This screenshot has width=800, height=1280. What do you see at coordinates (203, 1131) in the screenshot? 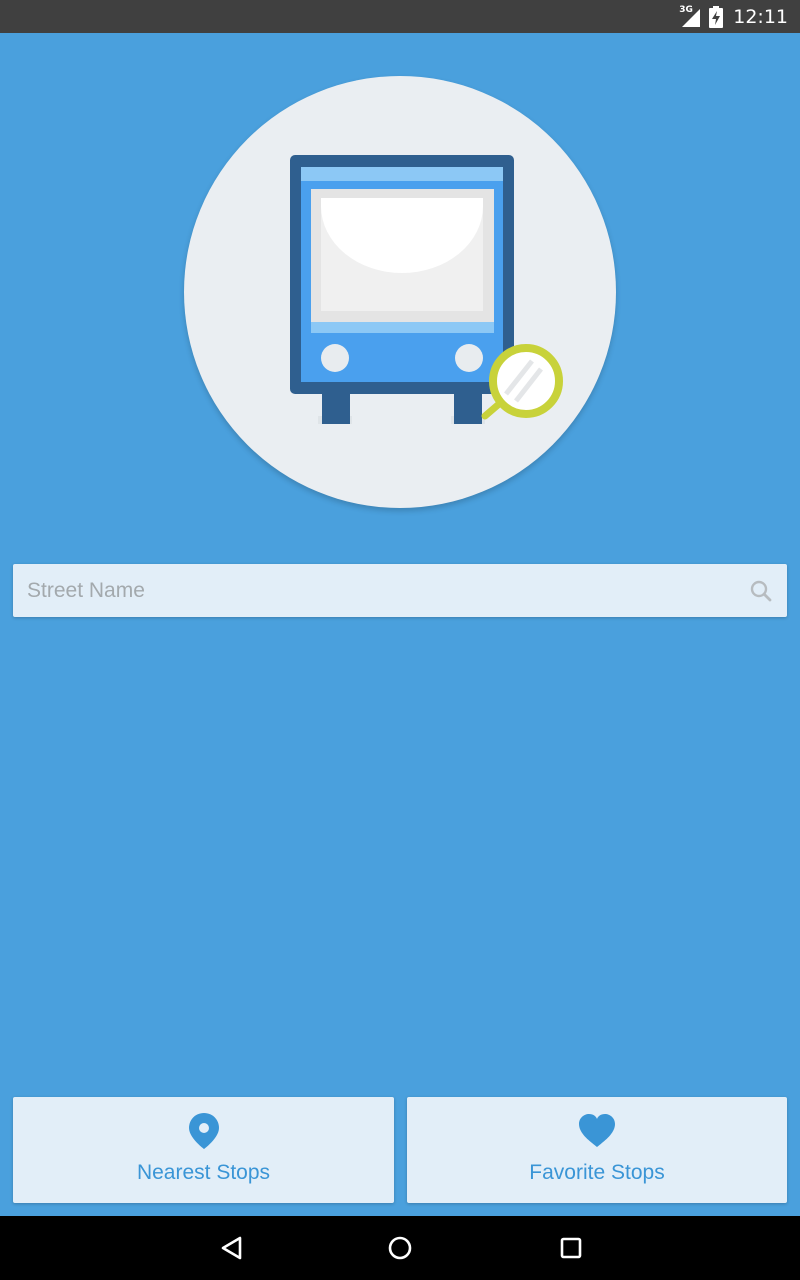
I see `location-pin-icon` at bounding box center [203, 1131].